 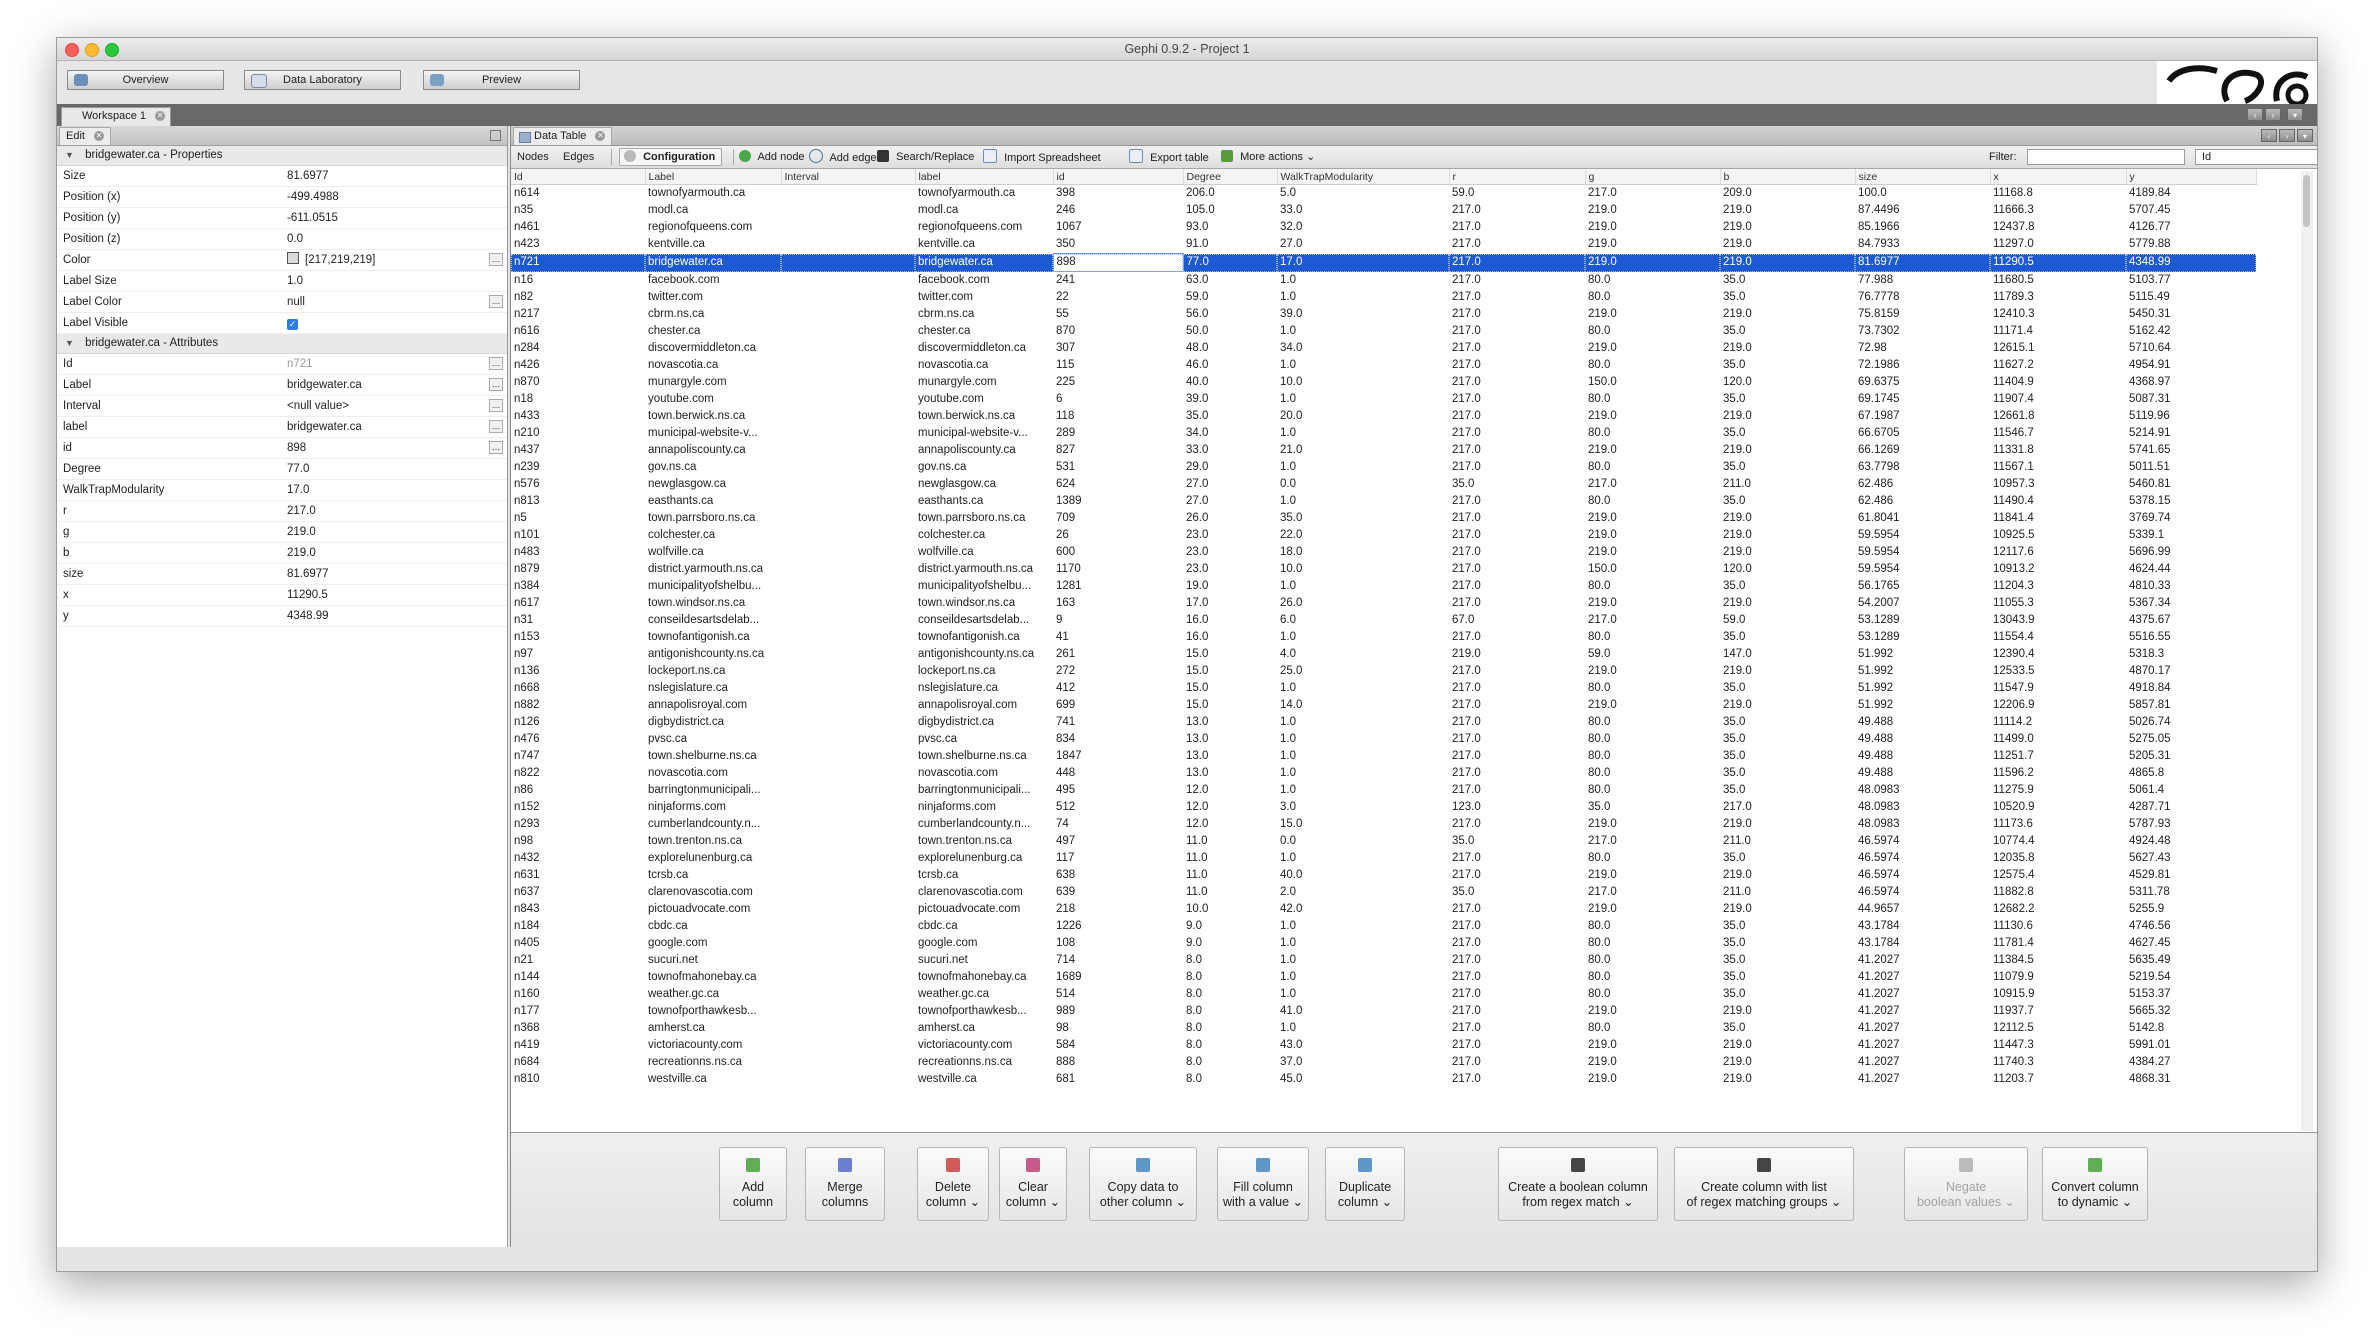 What do you see at coordinates (2191, 535) in the screenshot?
I see `table-cell: 5339.1` at bounding box center [2191, 535].